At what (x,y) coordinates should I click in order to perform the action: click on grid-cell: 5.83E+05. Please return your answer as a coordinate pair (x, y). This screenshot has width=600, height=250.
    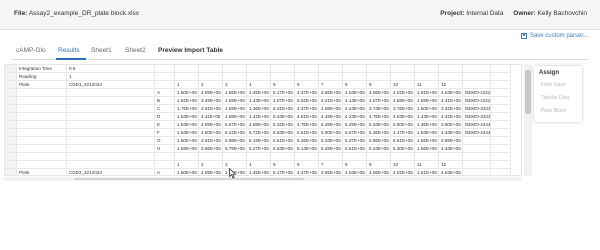
    Looking at the image, I should click on (283, 133).